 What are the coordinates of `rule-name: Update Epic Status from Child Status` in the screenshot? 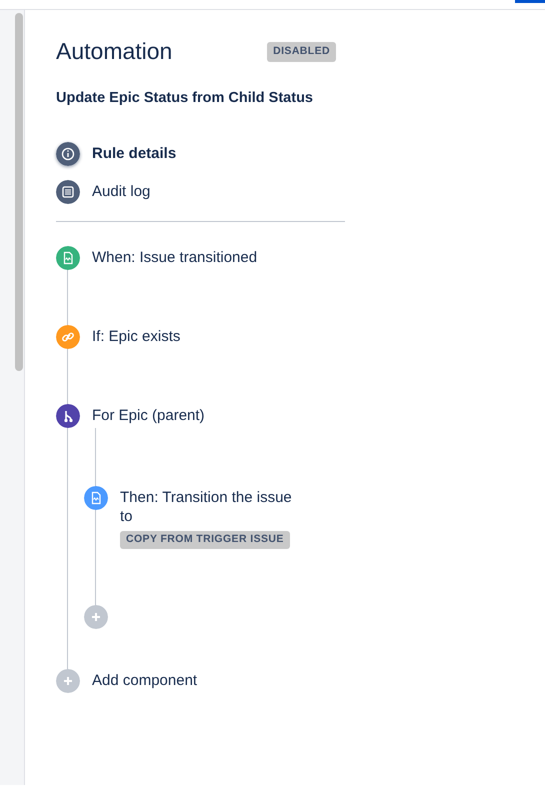 It's located at (185, 98).